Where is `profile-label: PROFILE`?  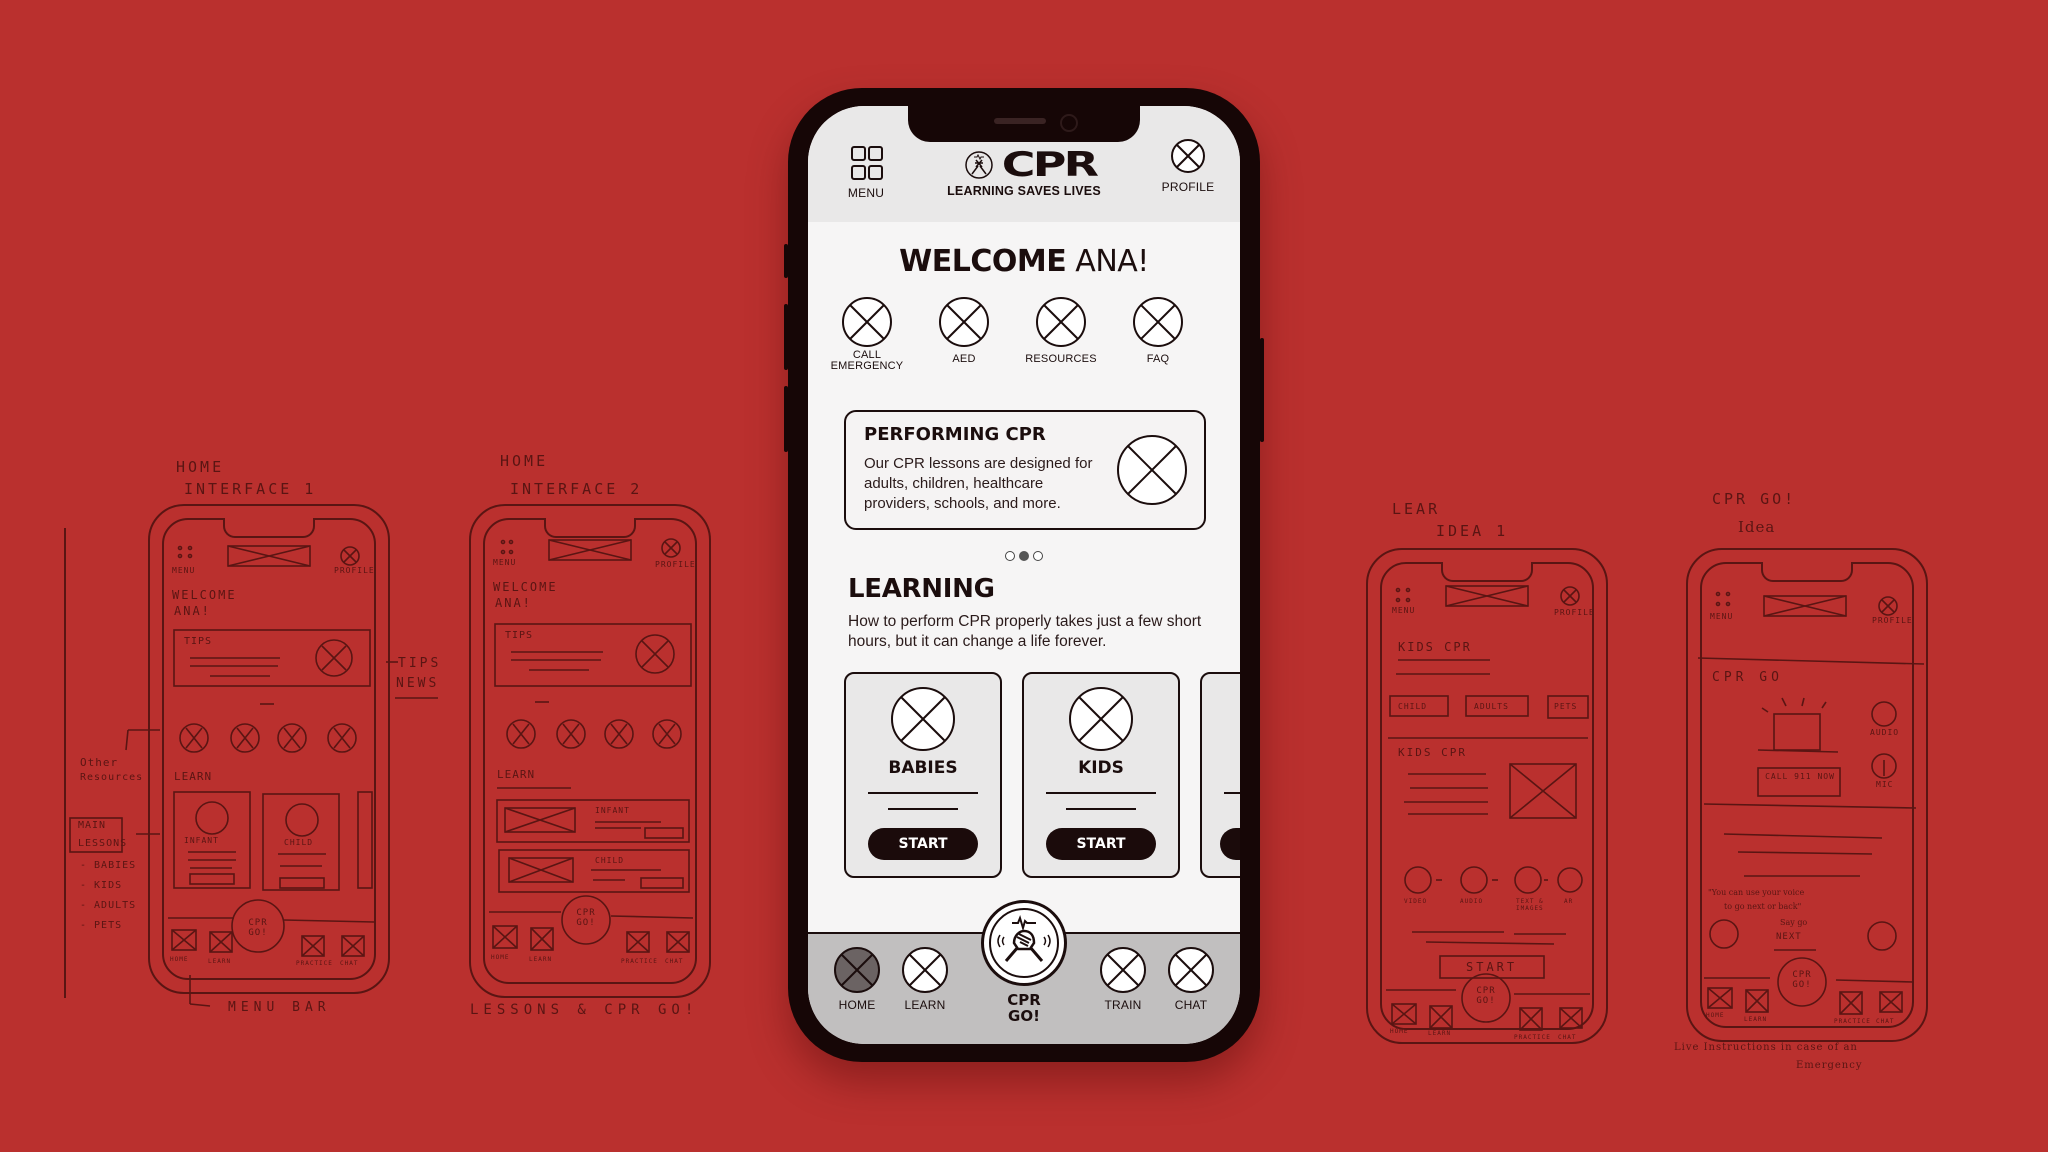 profile-label: PROFILE is located at coordinates (1188, 187).